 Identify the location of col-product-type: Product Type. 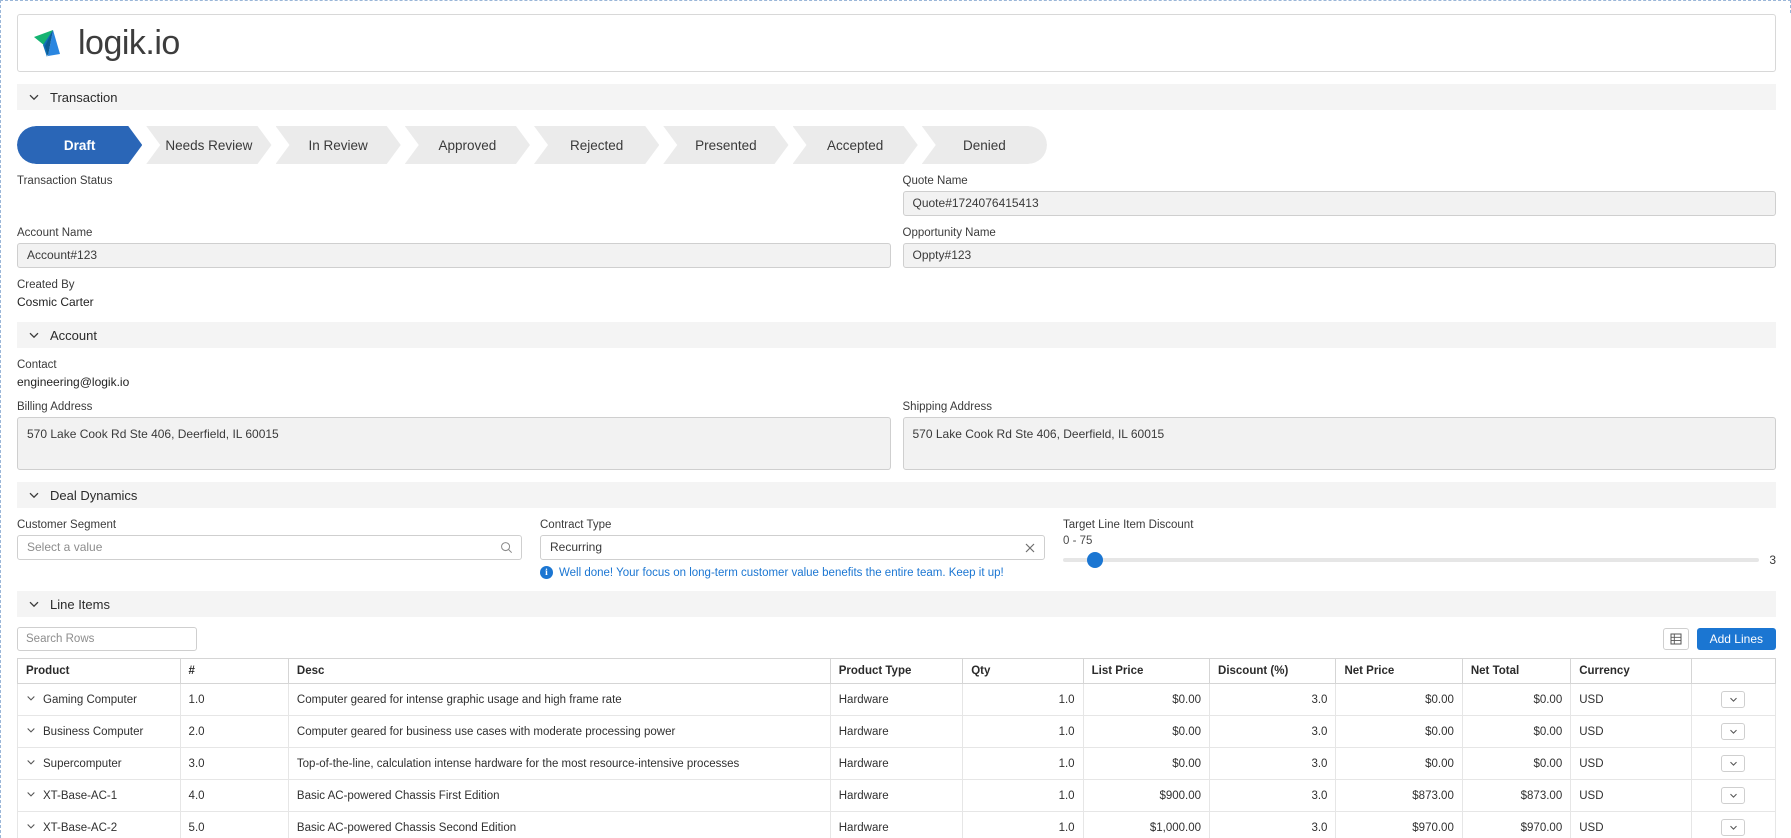
(896, 671).